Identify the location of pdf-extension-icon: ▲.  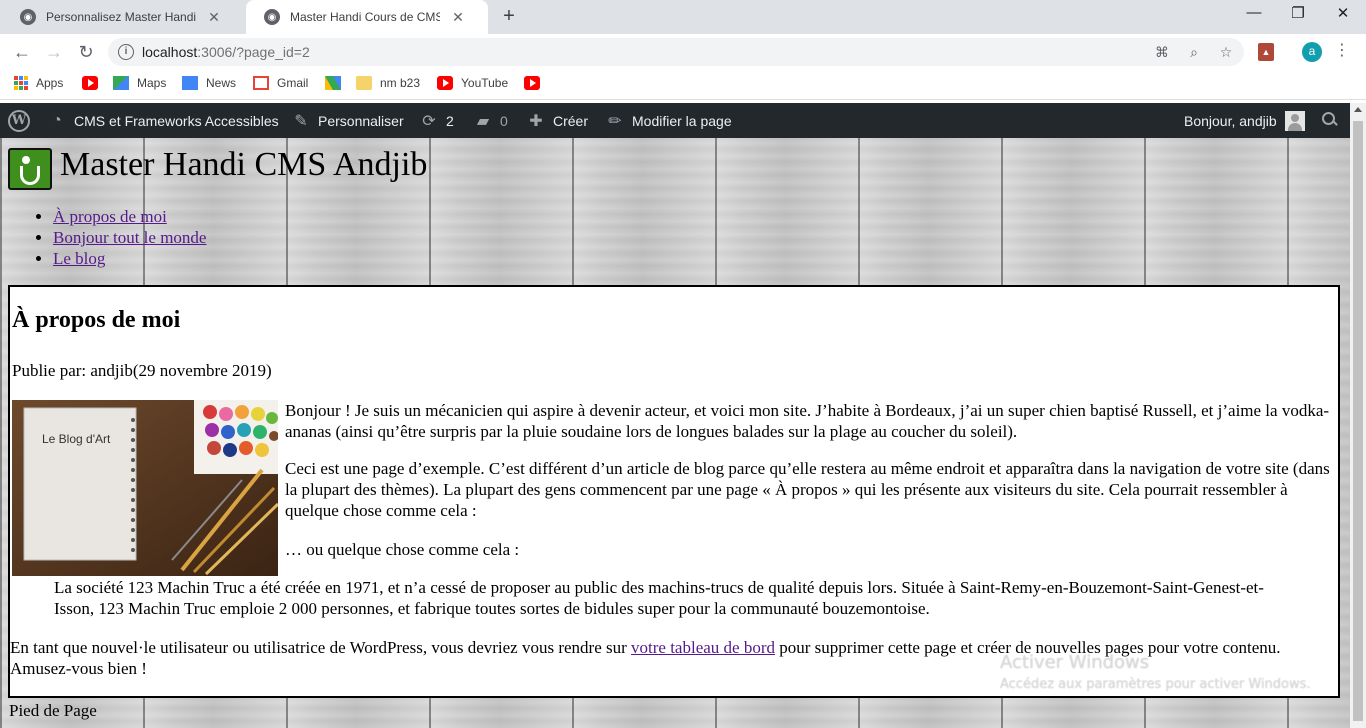
(1266, 52).